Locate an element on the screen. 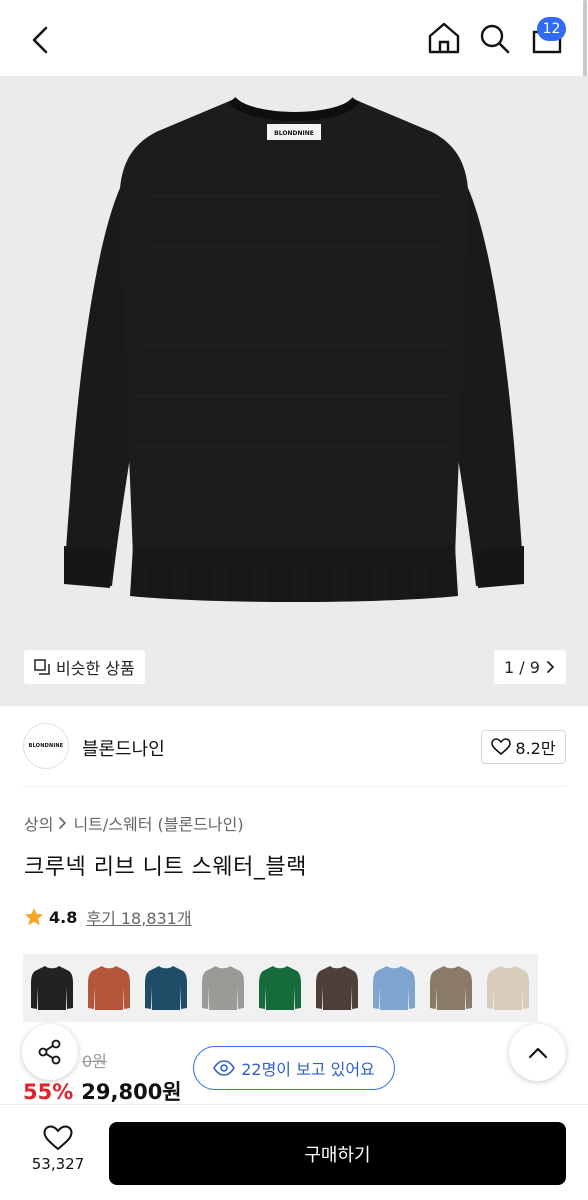 This screenshot has height=1200, width=588. similar-products-button: 비슷한 상품 is located at coordinates (84, 667).